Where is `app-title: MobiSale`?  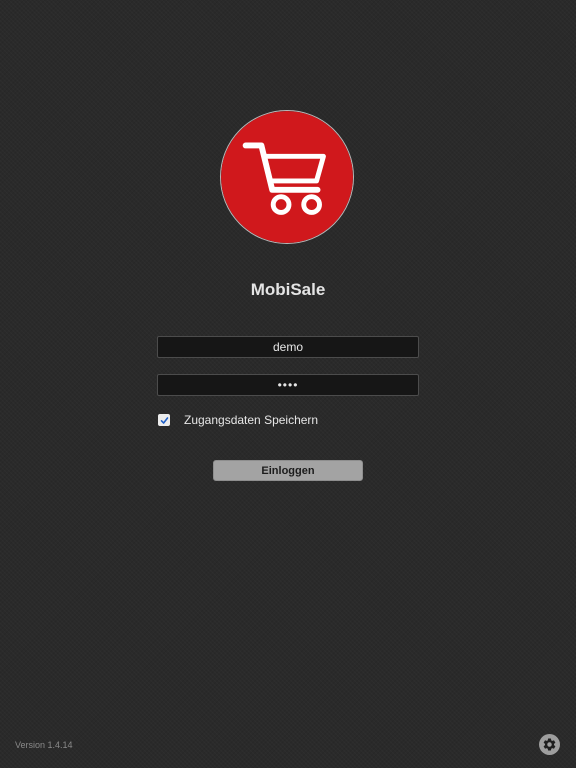
app-title: MobiSale is located at coordinates (288, 289).